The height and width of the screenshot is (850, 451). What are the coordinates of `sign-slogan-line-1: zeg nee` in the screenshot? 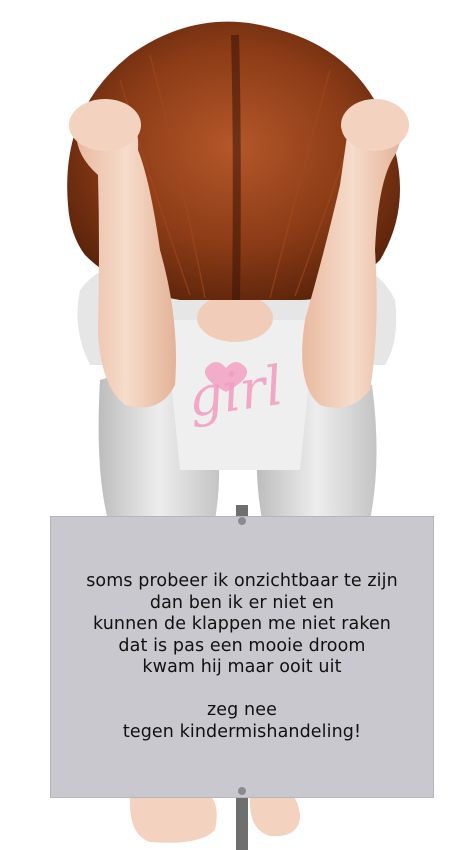 It's located at (242, 710).